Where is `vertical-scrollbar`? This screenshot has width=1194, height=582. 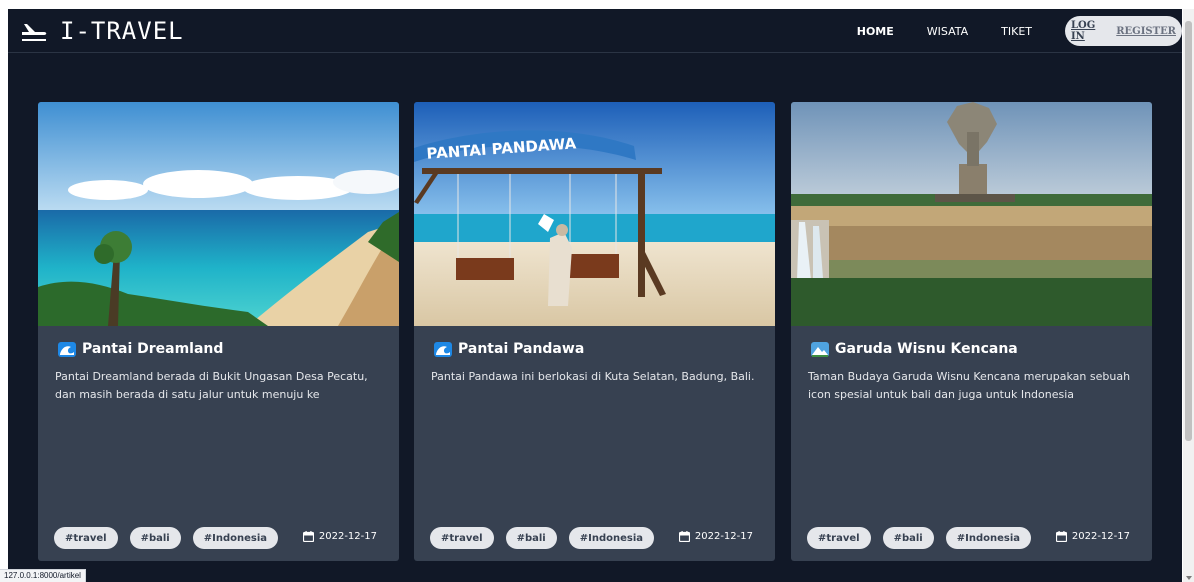 vertical-scrollbar is located at coordinates (1188, 295).